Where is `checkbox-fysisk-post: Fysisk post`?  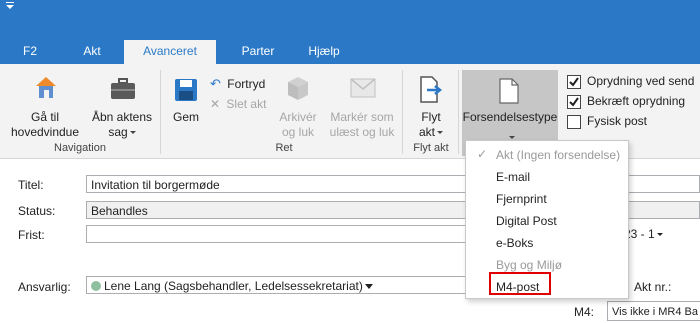
checkbox-fysisk-post: Fysisk post is located at coordinates (633, 123).